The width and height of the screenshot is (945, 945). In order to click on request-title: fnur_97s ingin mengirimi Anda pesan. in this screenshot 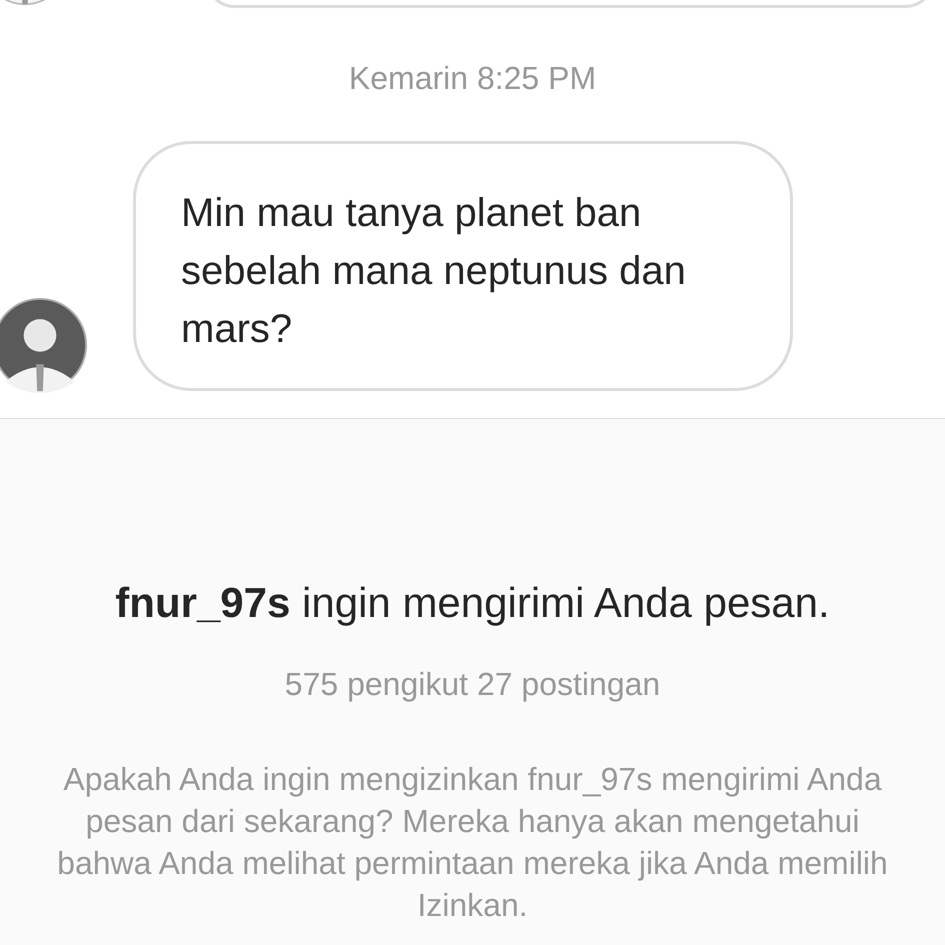, I will do `click(472, 603)`.